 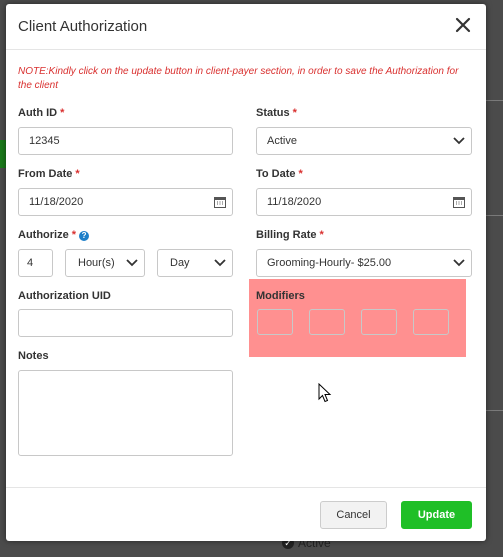 I want to click on notes-textarea, so click(x=125, y=413).